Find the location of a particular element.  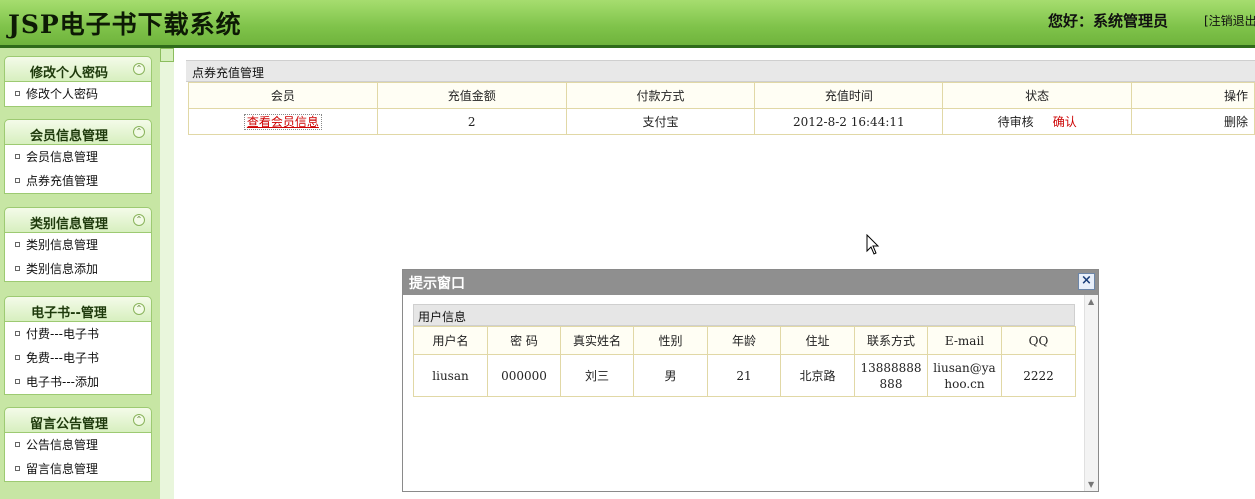

sidebar-item-free-ebooks: 免费---电子书 is located at coordinates (78, 358).